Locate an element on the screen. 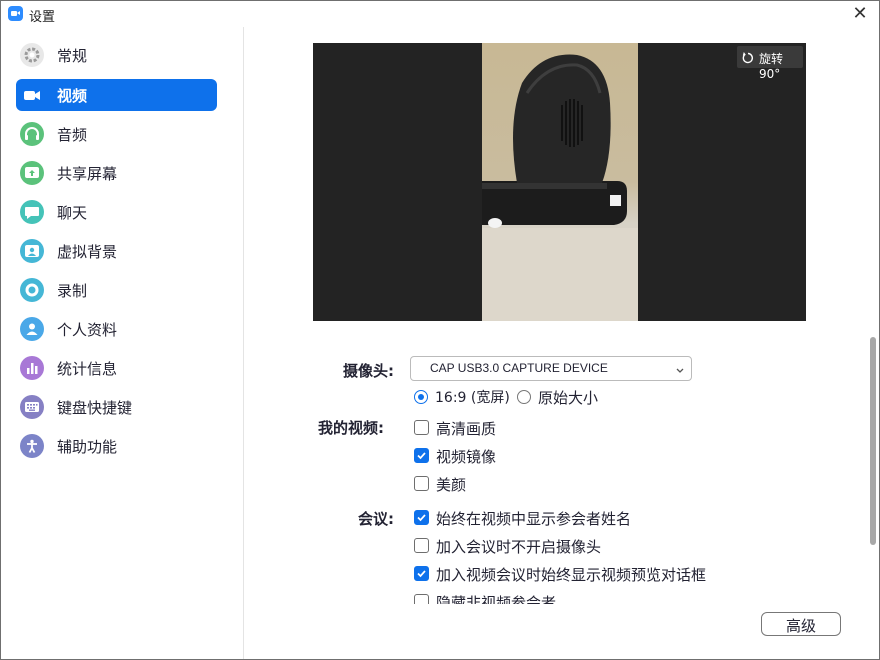  camera-select: CAP USB3.0 CAPTURE DEVICE is located at coordinates (551, 368).